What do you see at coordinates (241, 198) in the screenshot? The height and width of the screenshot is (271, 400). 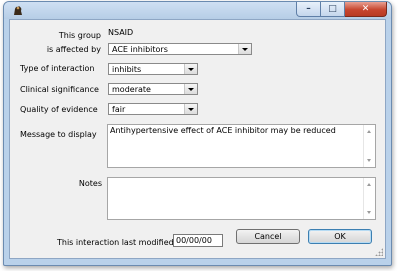 I see `notes-textarea` at bounding box center [241, 198].